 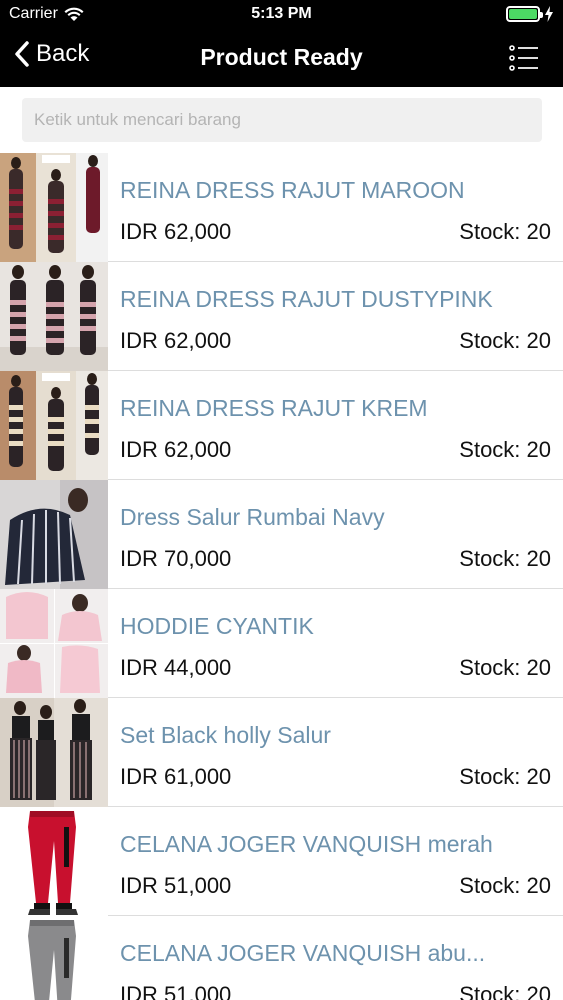 I want to click on status-time: 5:13 PM, so click(x=281, y=13).